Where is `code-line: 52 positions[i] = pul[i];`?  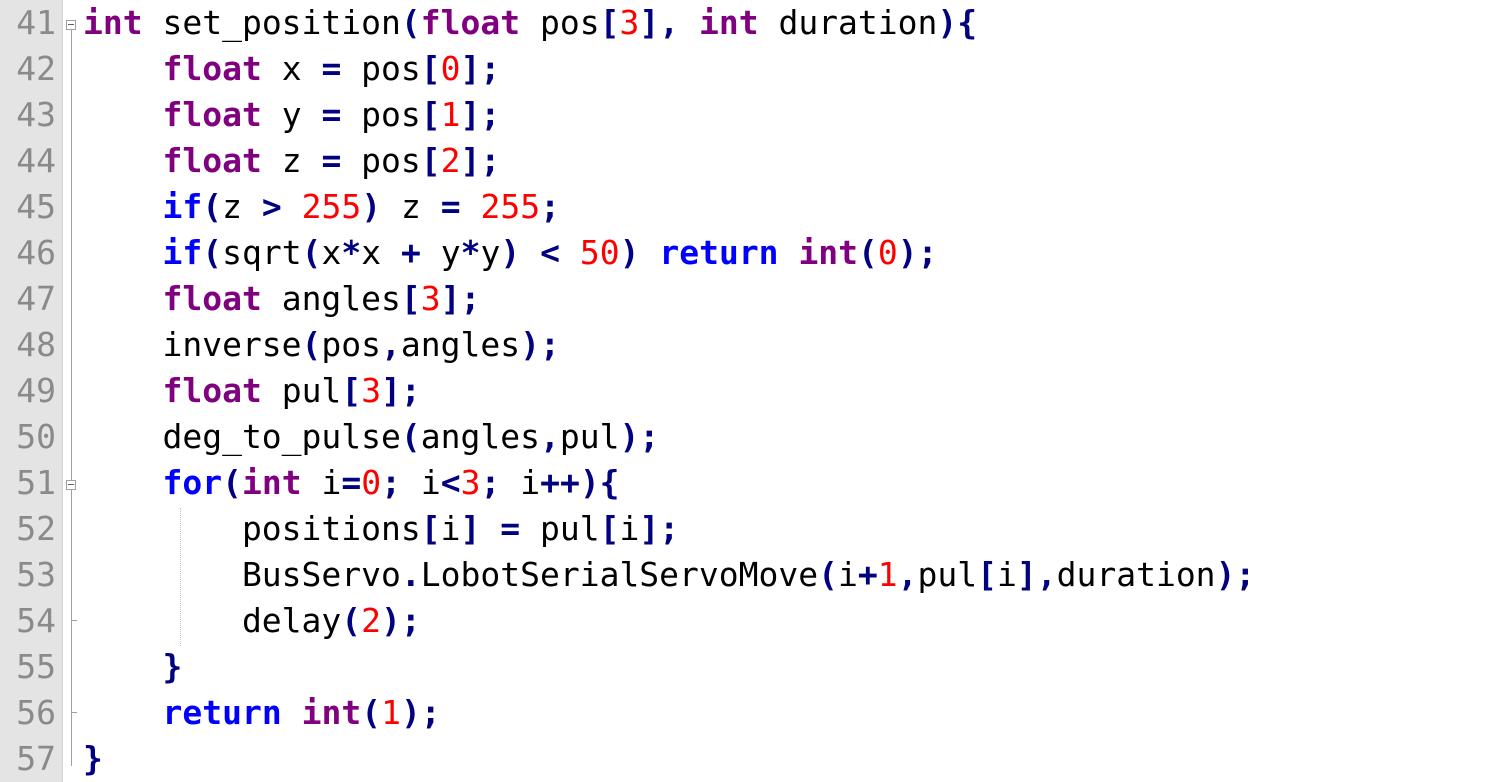
code-line: 52 positions[i] = pul[i]; is located at coordinates (748, 529).